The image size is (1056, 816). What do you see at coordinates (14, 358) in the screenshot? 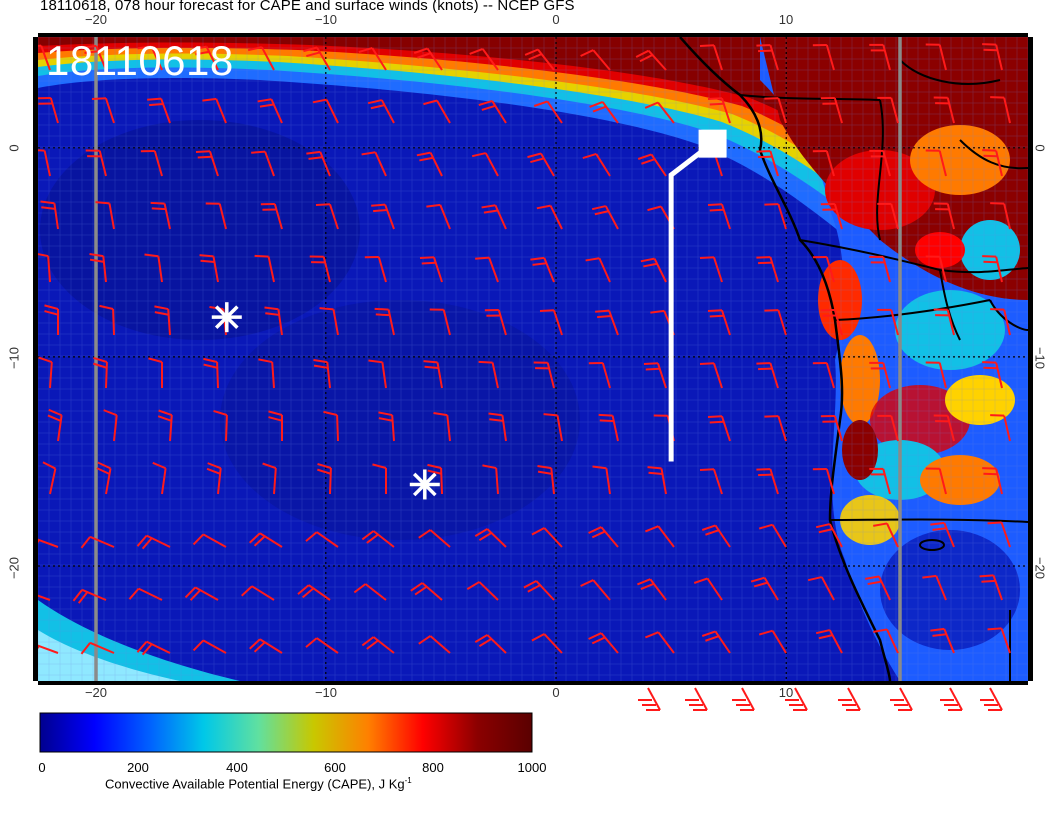
I see `lat-tick-left: −10` at bounding box center [14, 358].